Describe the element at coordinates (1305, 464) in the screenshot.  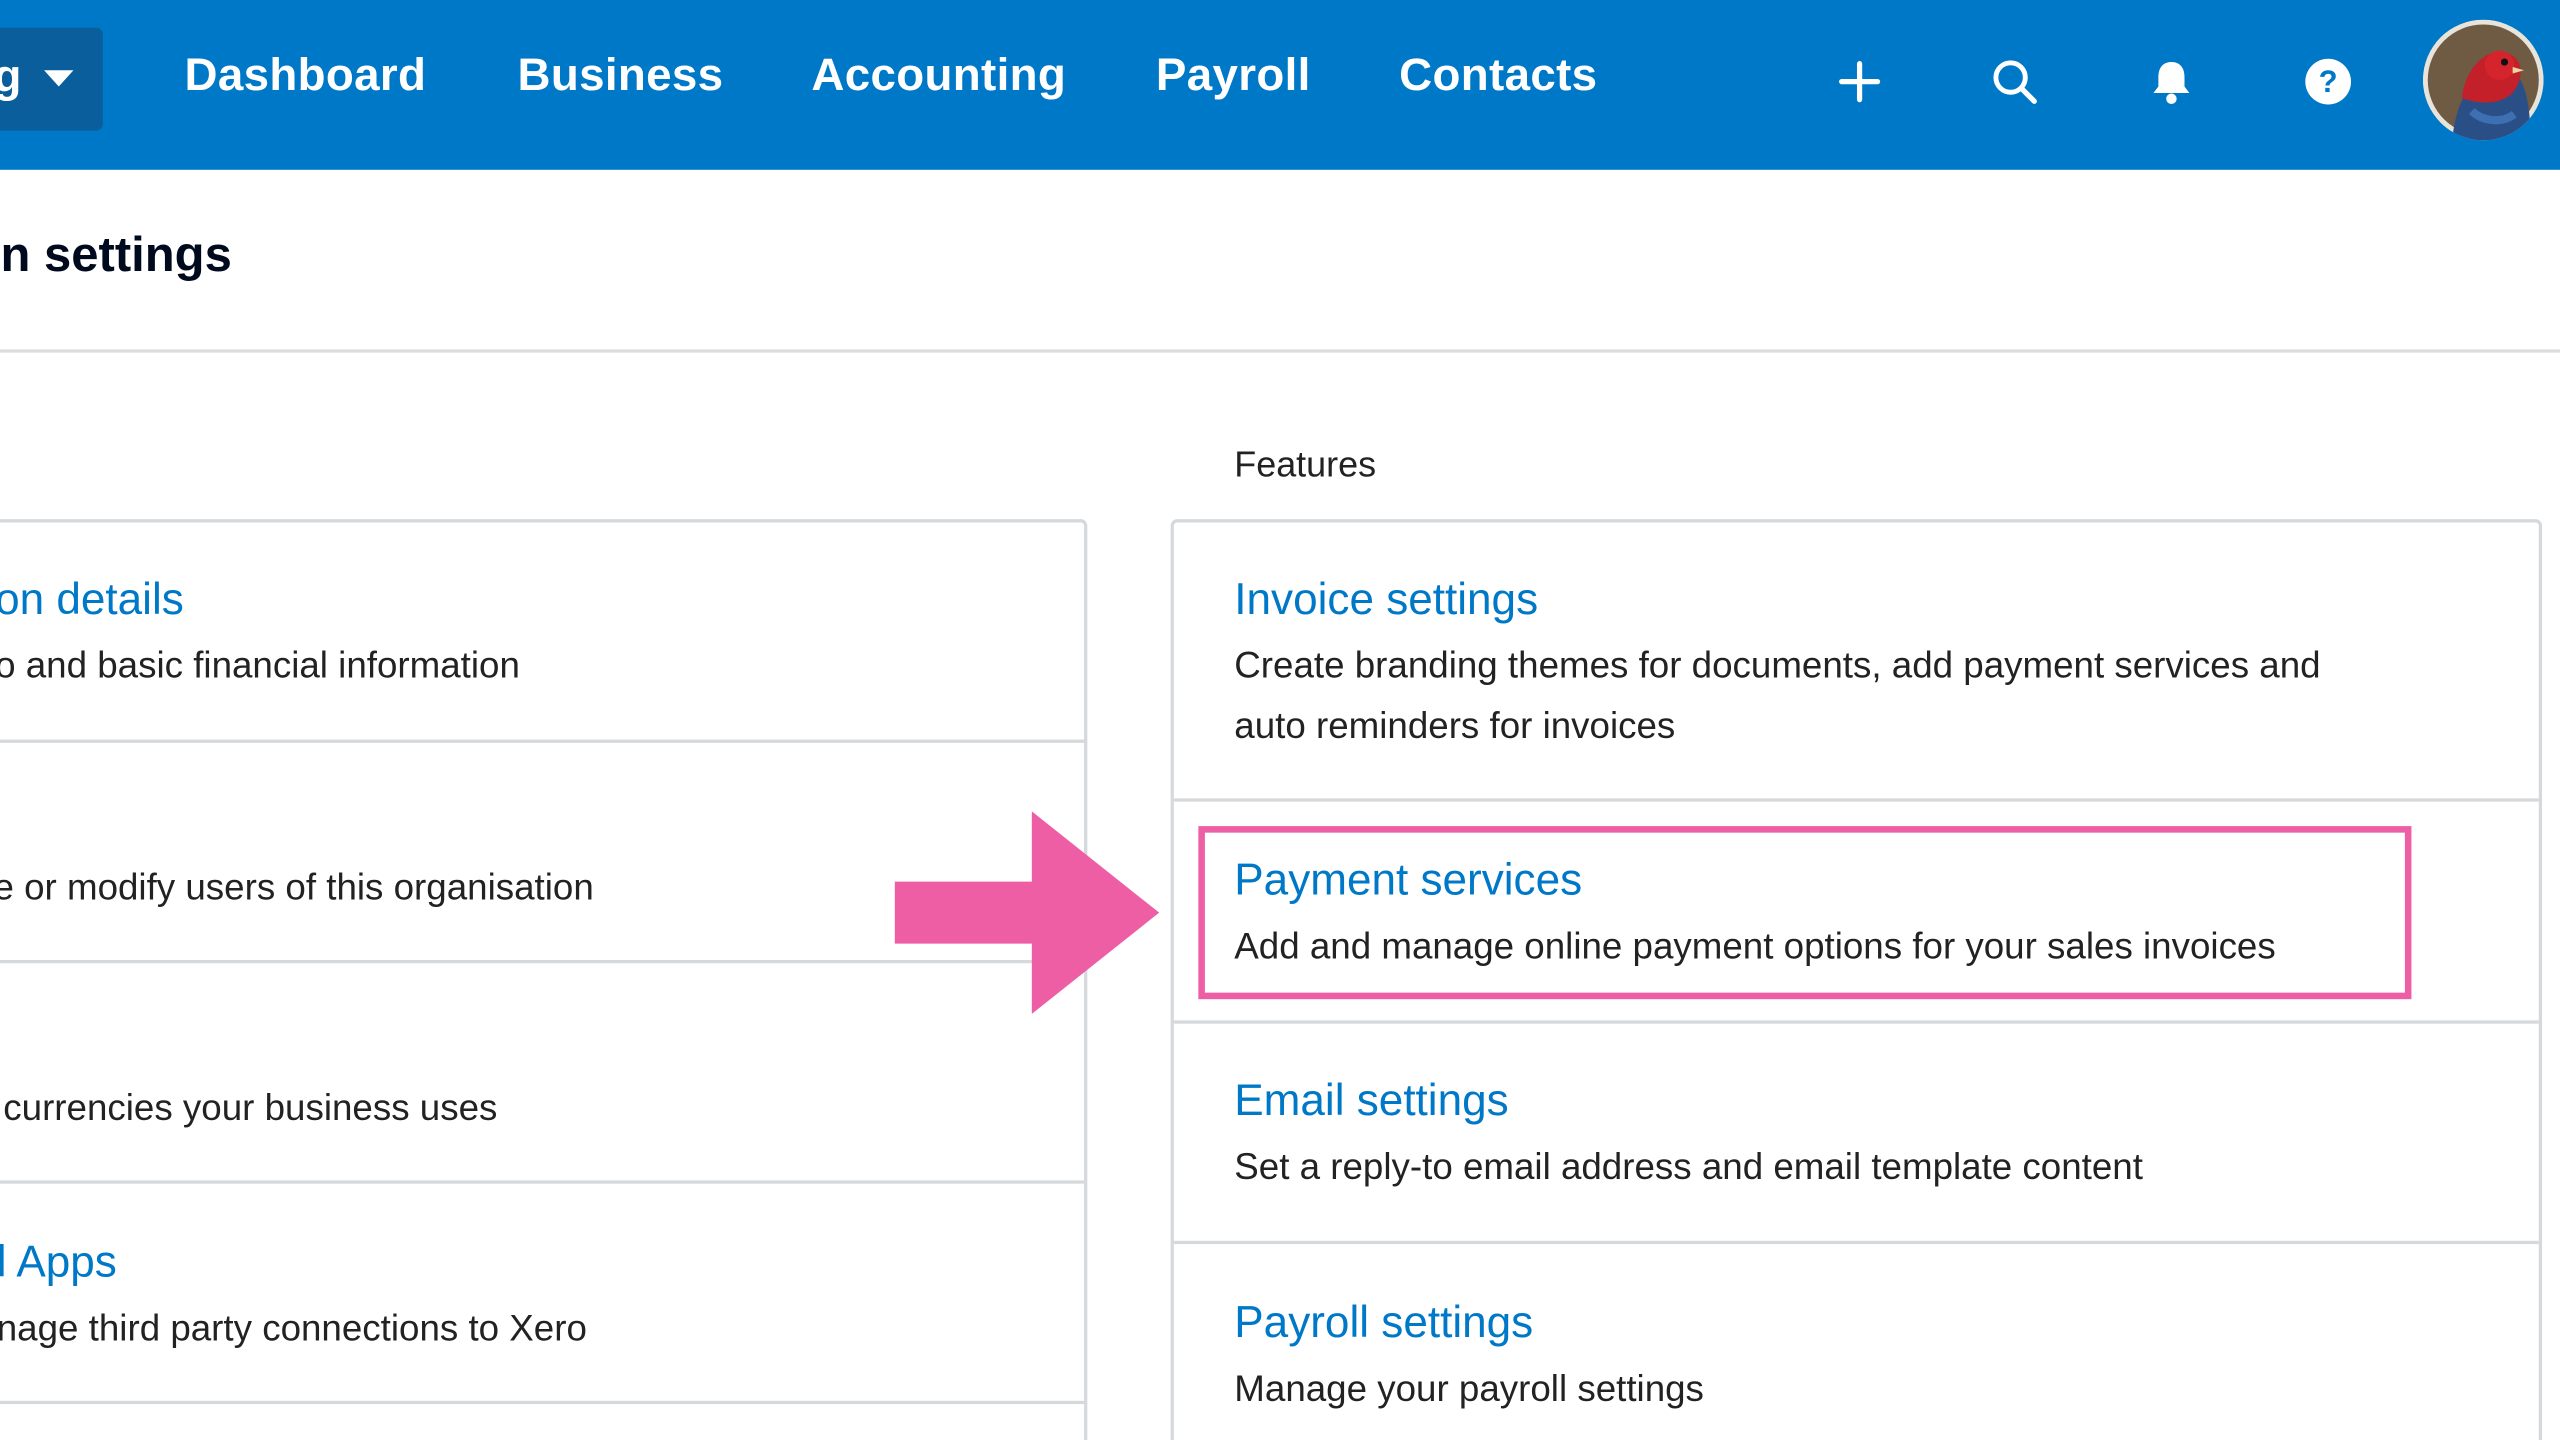
I see `features-section-label: Features` at that location.